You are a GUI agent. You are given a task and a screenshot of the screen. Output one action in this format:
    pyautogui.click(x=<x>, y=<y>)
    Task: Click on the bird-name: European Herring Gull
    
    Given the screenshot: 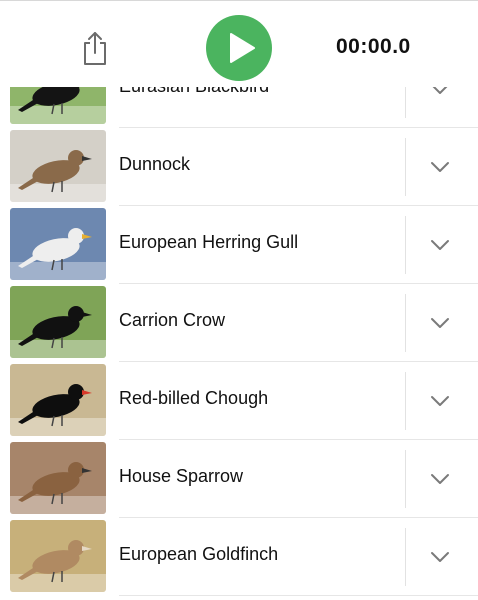 What is the action you would take?
    pyautogui.click(x=209, y=242)
    